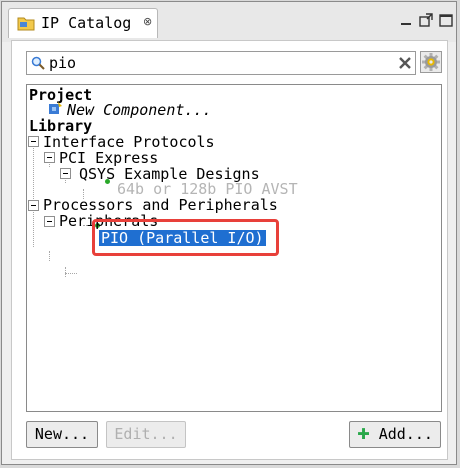  What do you see at coordinates (147, 21) in the screenshot?
I see `tab-close-icon: ⊗` at bounding box center [147, 21].